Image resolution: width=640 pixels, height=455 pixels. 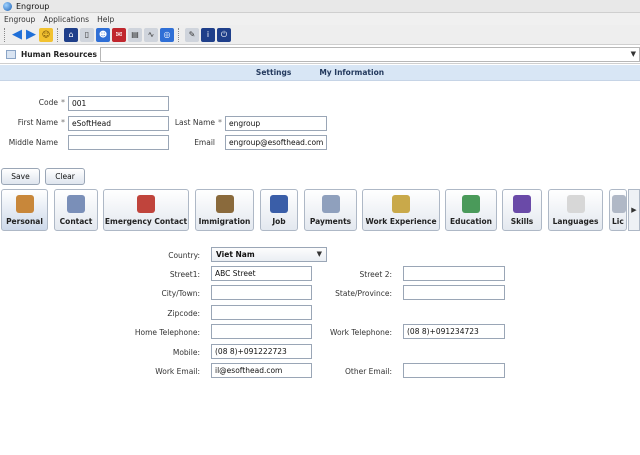 I want to click on tab-label: Job, so click(x=279, y=221).